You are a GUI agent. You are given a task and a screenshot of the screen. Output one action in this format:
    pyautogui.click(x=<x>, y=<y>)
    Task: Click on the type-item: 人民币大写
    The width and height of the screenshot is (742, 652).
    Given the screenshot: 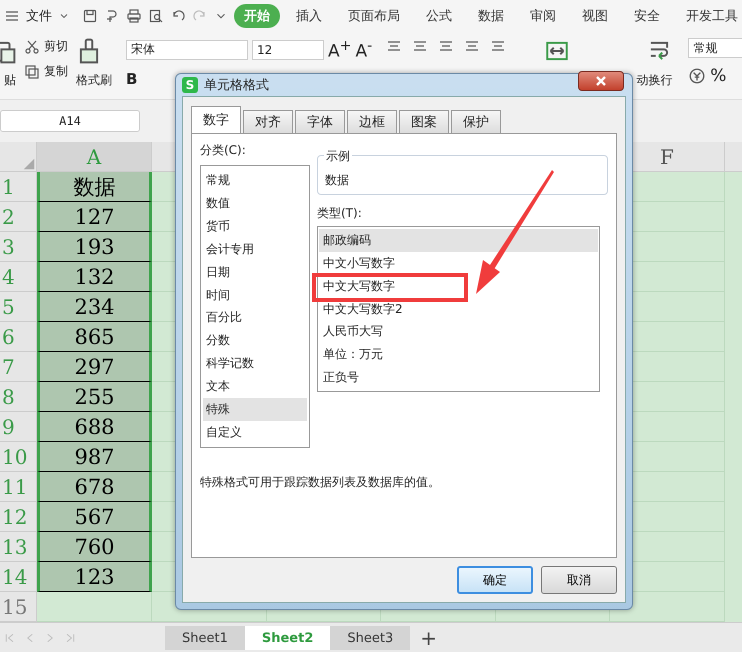 What is the action you would take?
    pyautogui.click(x=458, y=332)
    